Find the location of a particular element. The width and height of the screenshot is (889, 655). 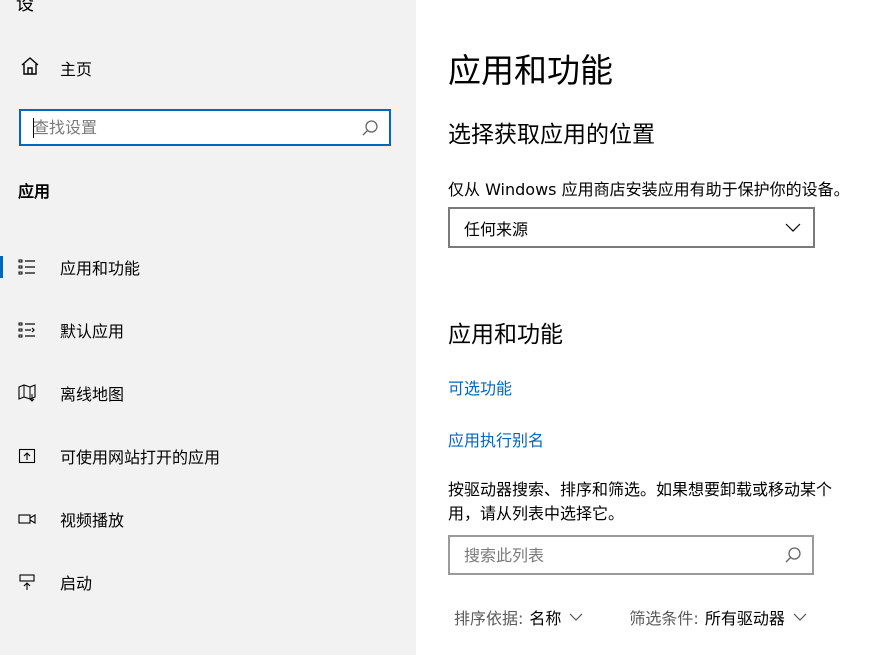

sidebar-item-label: 可使用网站打开的应用 is located at coordinates (140, 457).